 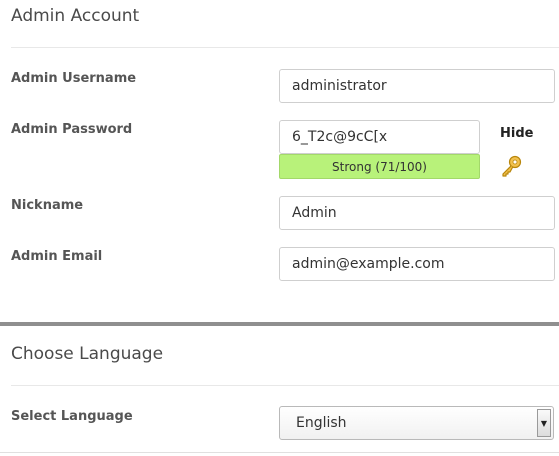 What do you see at coordinates (544, 423) in the screenshot?
I see `chevron-down-icon: ▼` at bounding box center [544, 423].